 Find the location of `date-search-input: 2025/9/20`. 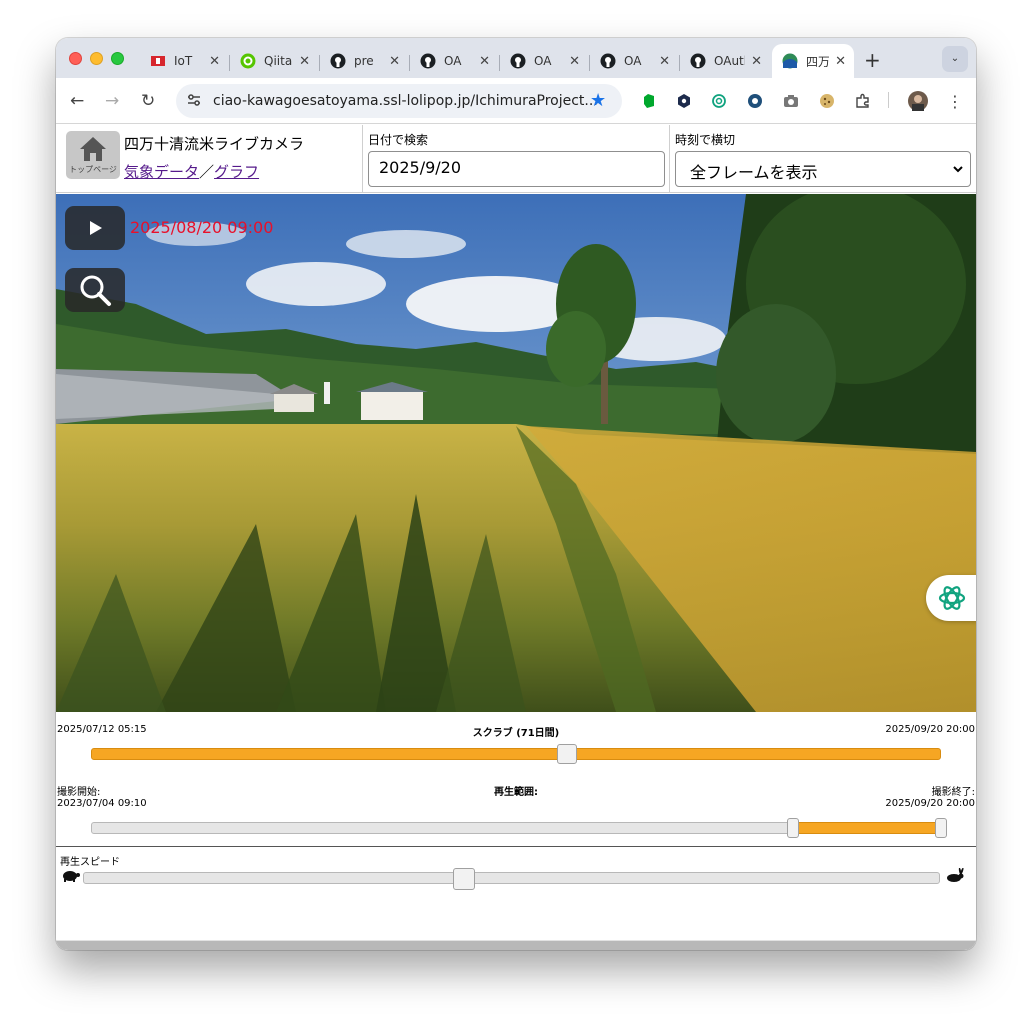

date-search-input: 2025/9/20 is located at coordinates (516, 169).